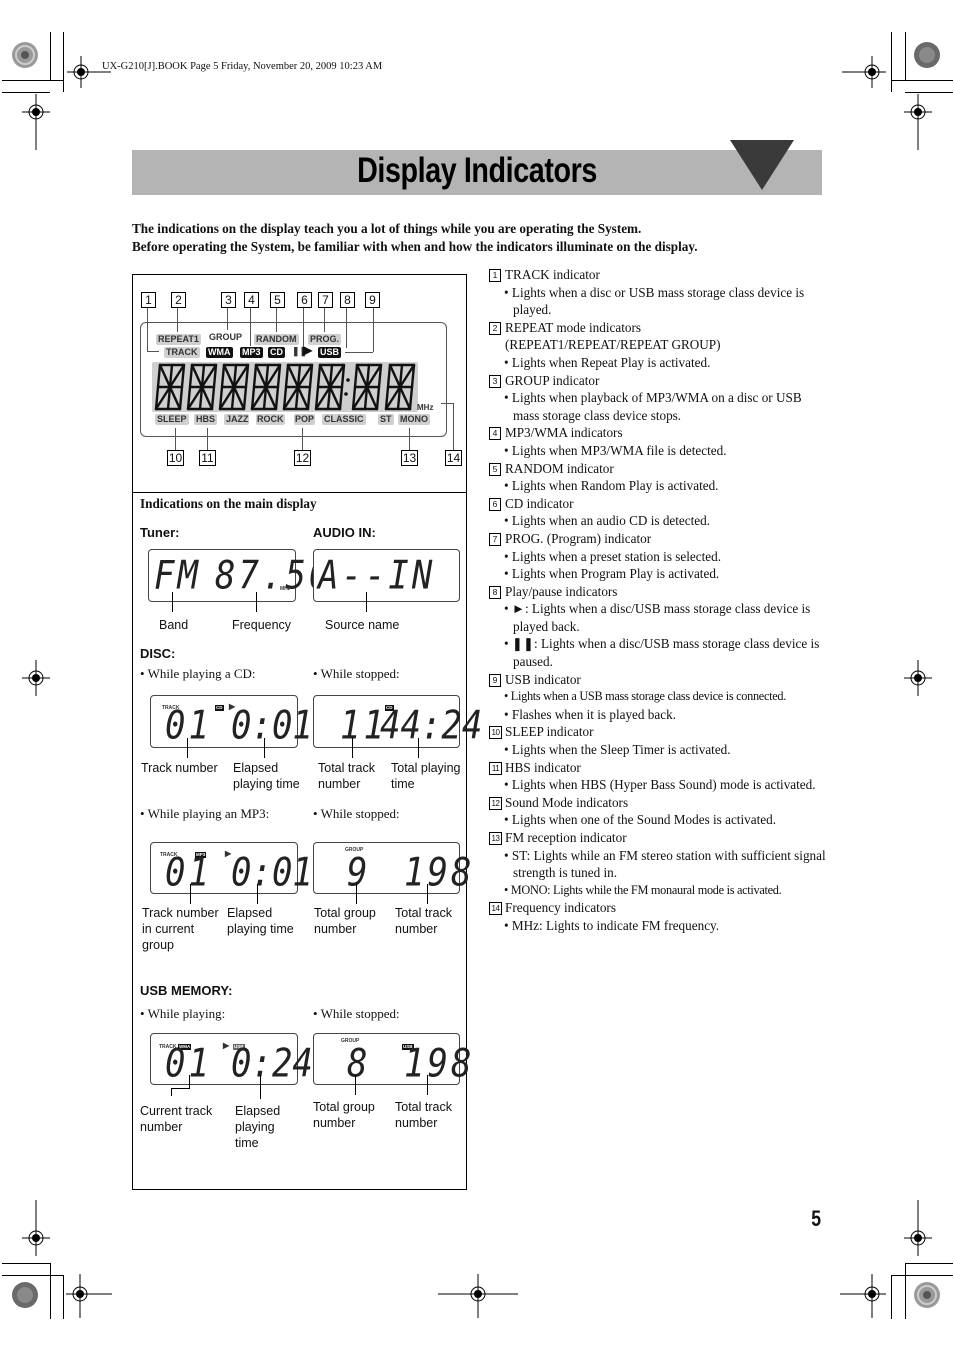 The width and height of the screenshot is (954, 1351). Describe the element at coordinates (228, 300) in the screenshot. I see `callout-number: 3` at that location.